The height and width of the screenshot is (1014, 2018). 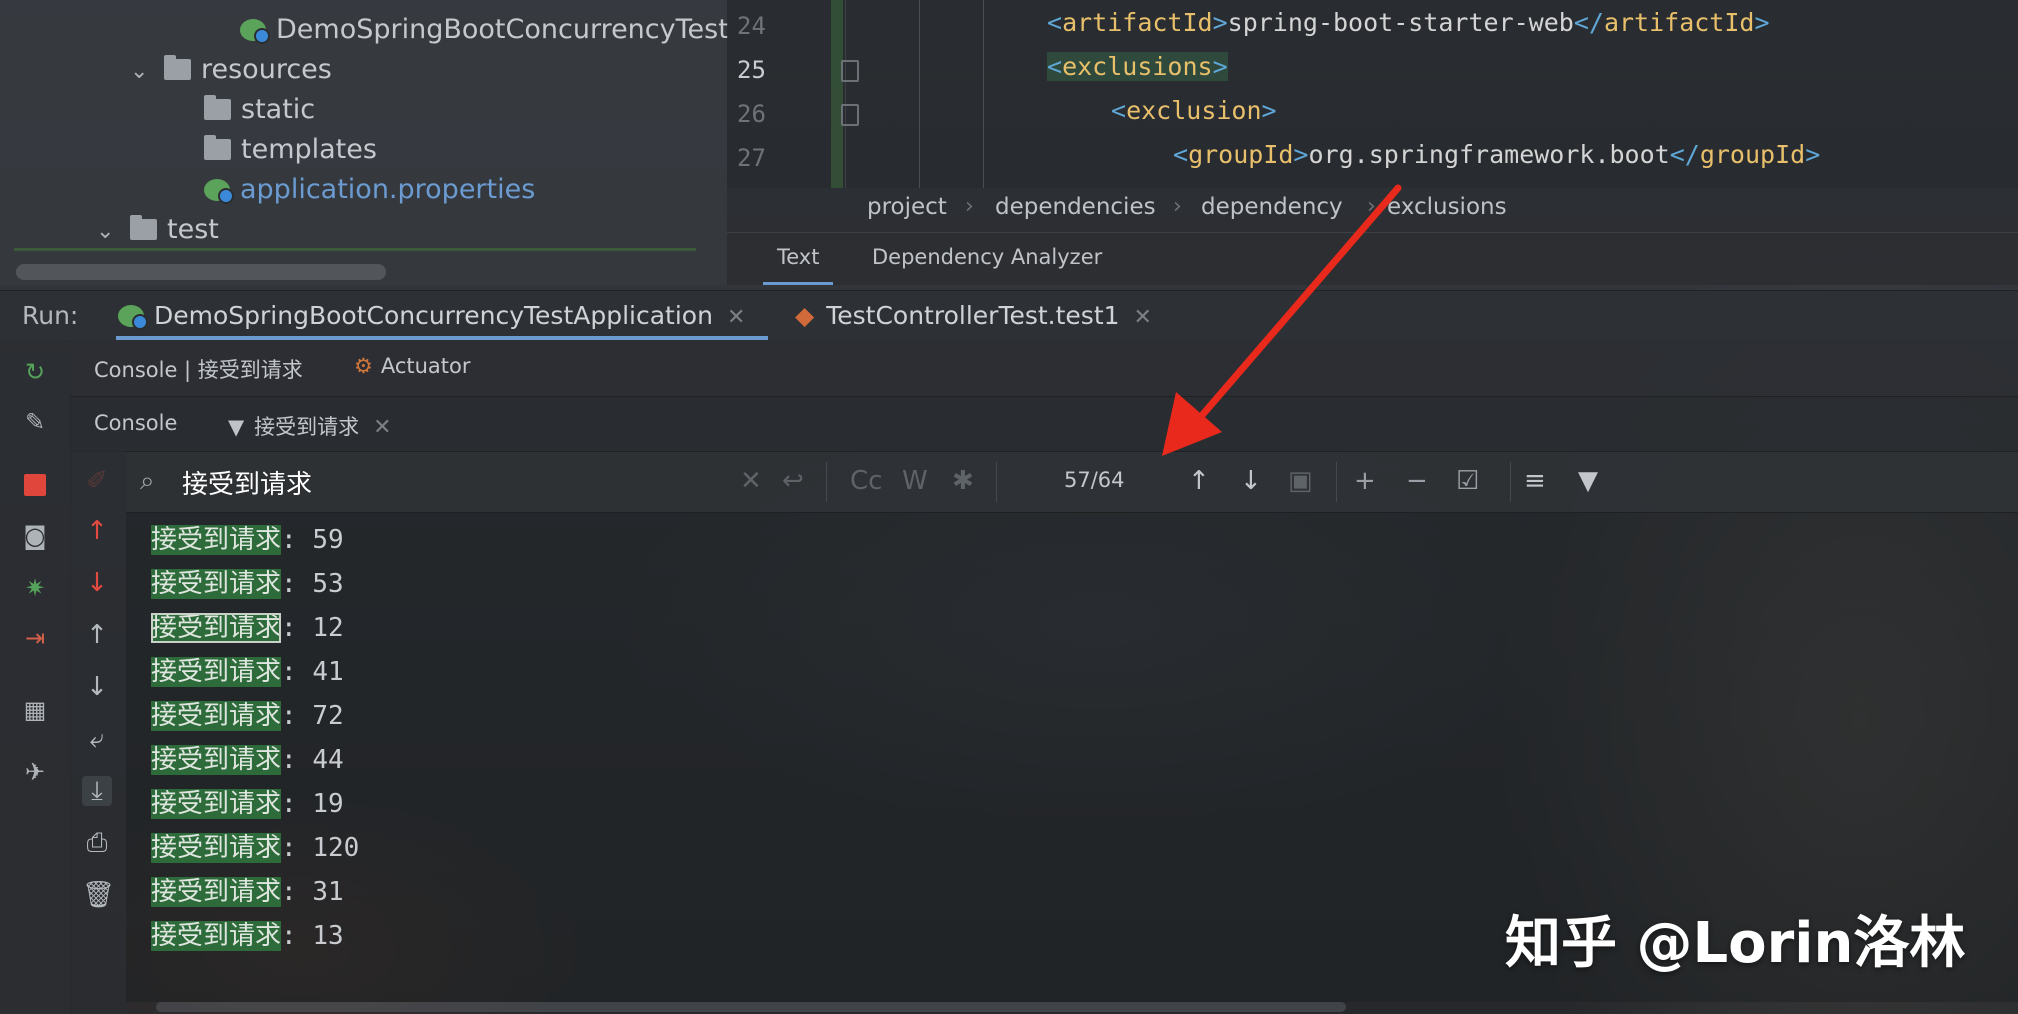 What do you see at coordinates (35, 372) in the screenshot?
I see `rerun-icon: ↻` at bounding box center [35, 372].